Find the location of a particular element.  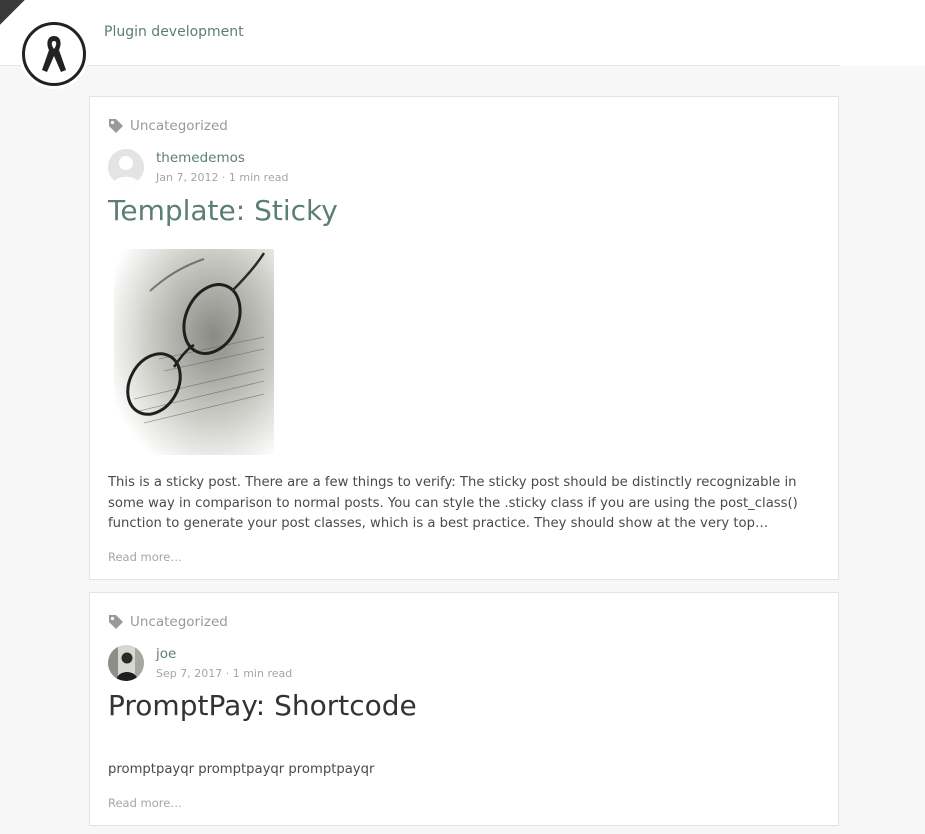

author-name: joe is located at coordinates (166, 654).